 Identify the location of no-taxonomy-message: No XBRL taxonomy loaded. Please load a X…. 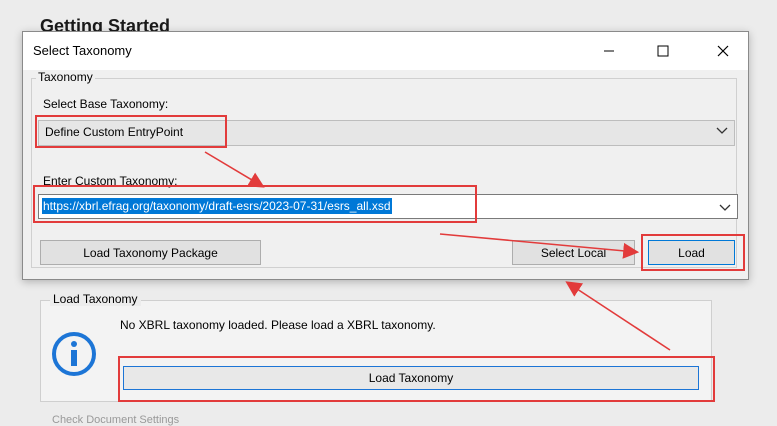
(278, 325).